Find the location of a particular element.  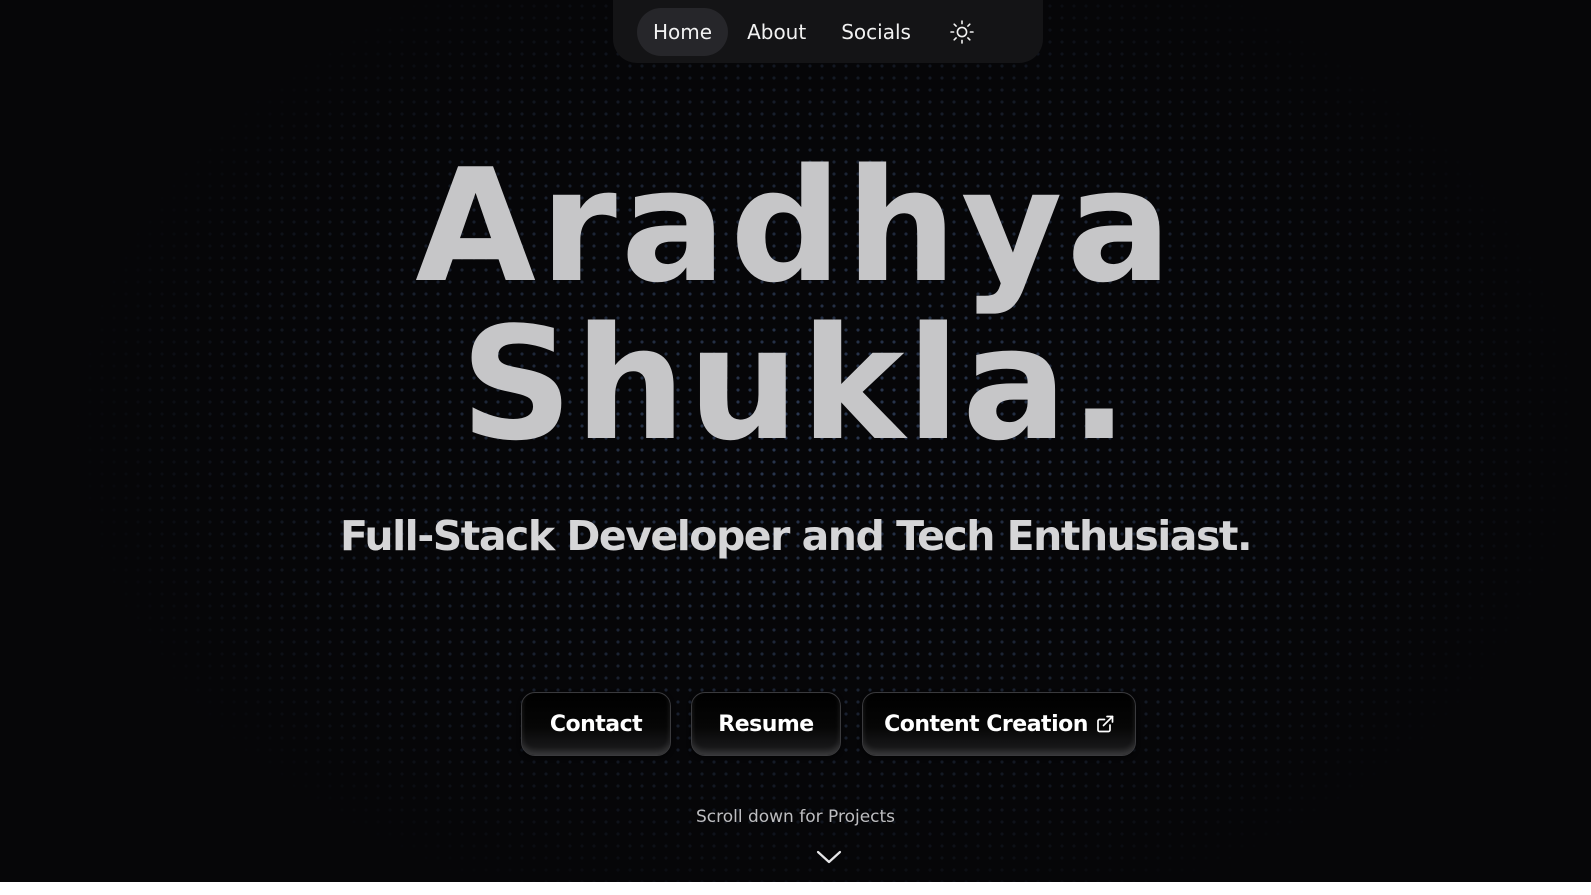

sun-icon is located at coordinates (962, 31).